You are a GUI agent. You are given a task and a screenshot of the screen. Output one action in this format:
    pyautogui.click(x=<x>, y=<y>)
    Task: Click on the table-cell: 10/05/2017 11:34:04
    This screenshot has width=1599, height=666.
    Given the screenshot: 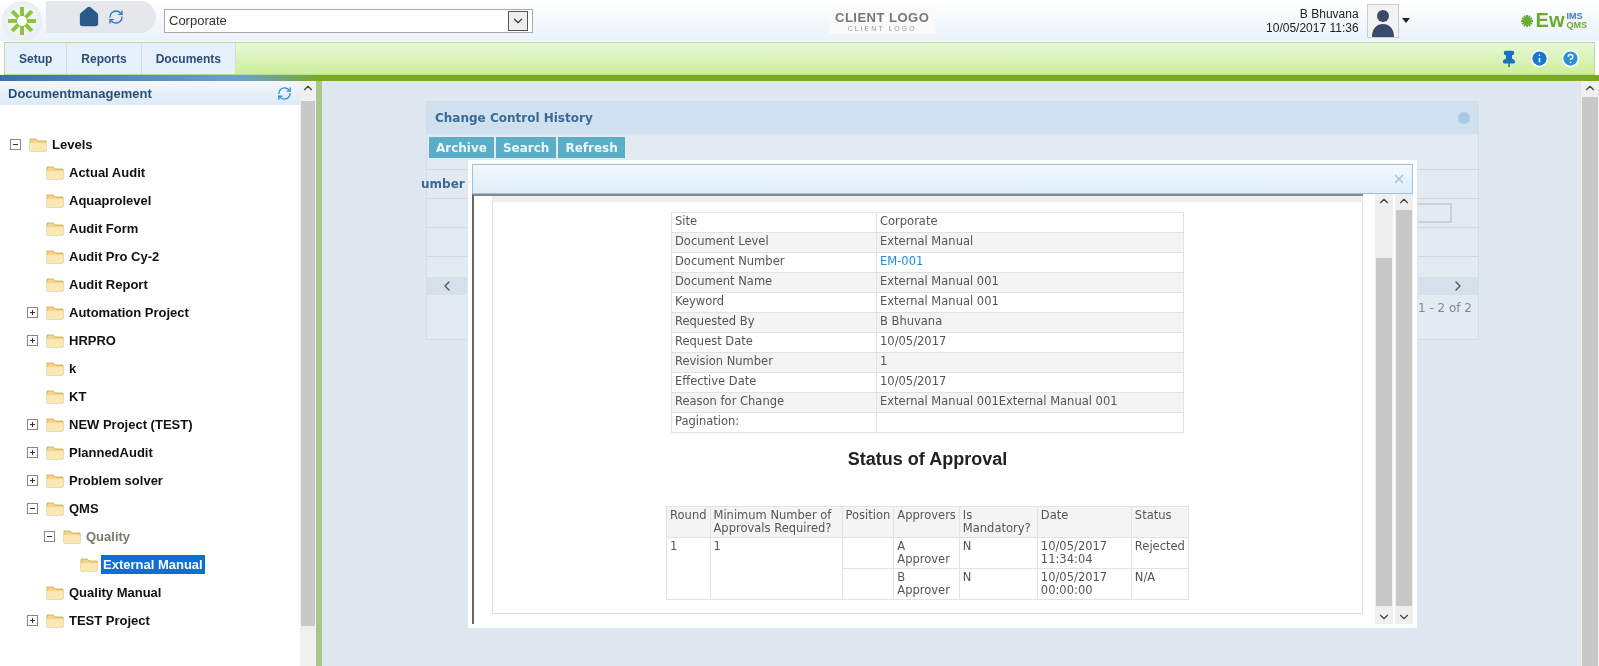 What is the action you would take?
    pyautogui.click(x=1084, y=553)
    